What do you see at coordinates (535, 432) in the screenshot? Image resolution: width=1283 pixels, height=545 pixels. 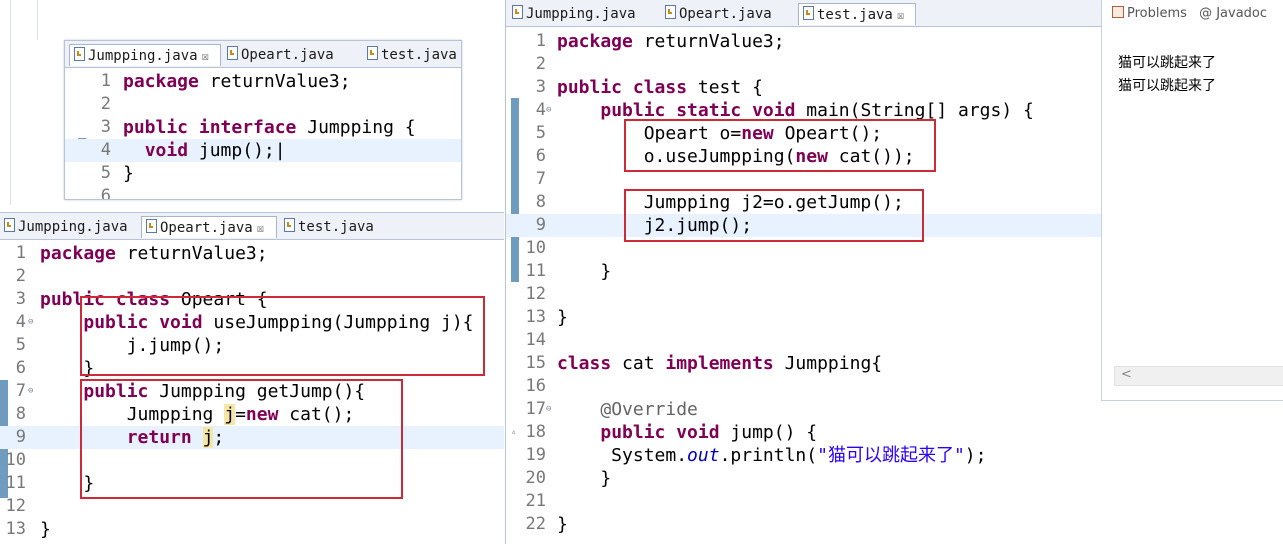 I see `line-number: 18` at bounding box center [535, 432].